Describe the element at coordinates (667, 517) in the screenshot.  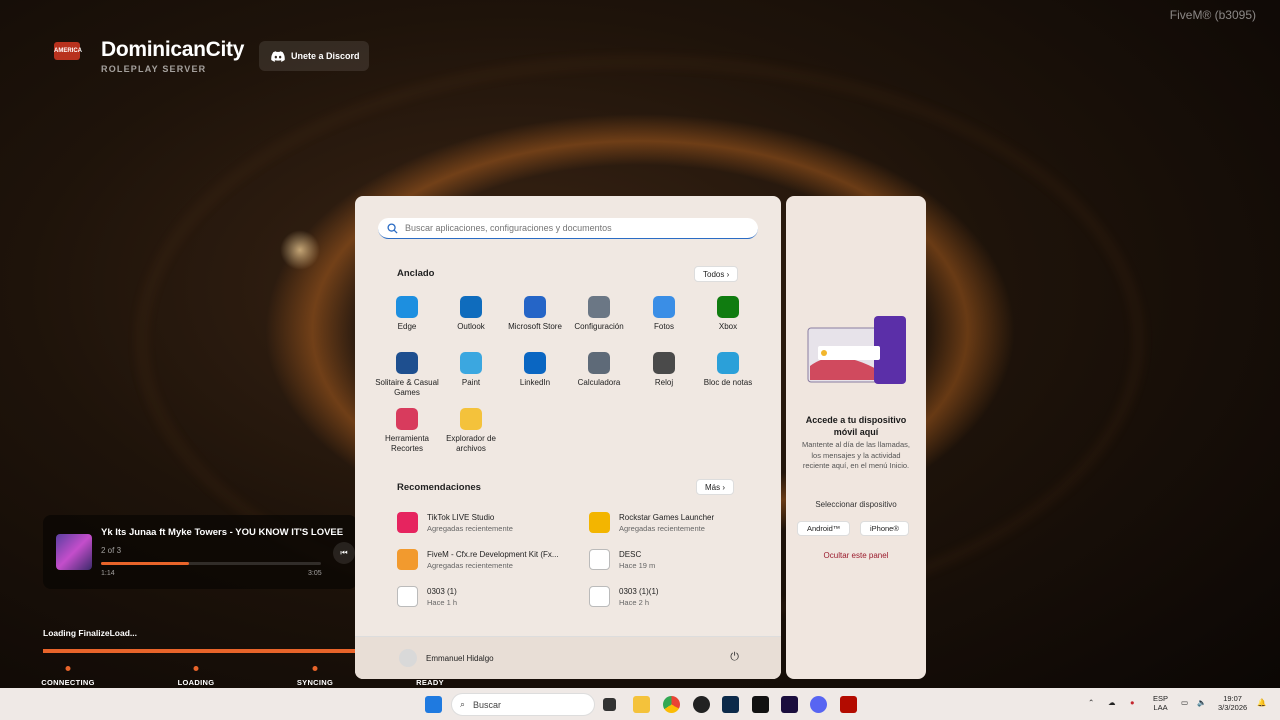
I see `recommended-name: Rockstar Games Launcher` at that location.